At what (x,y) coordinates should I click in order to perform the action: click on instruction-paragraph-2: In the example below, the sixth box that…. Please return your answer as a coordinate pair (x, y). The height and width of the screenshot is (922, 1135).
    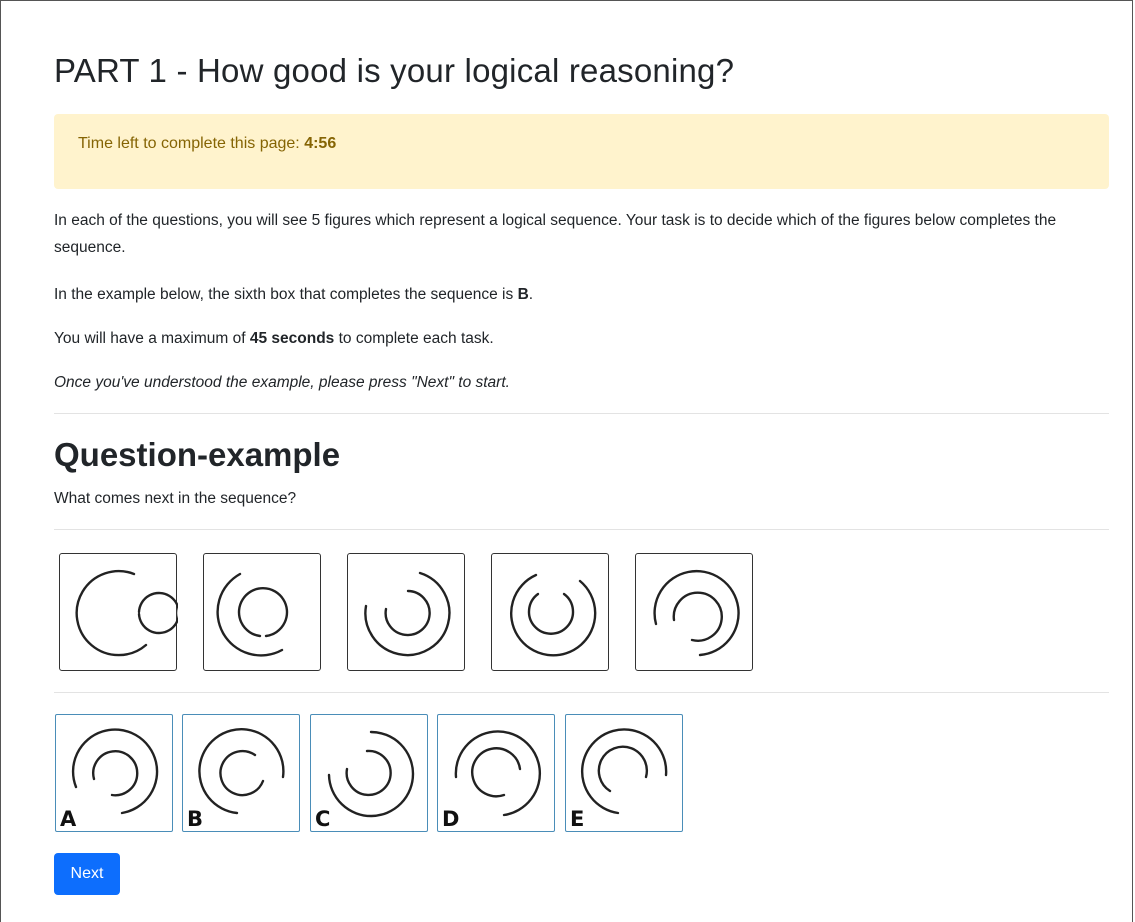
    Looking at the image, I should click on (581, 294).